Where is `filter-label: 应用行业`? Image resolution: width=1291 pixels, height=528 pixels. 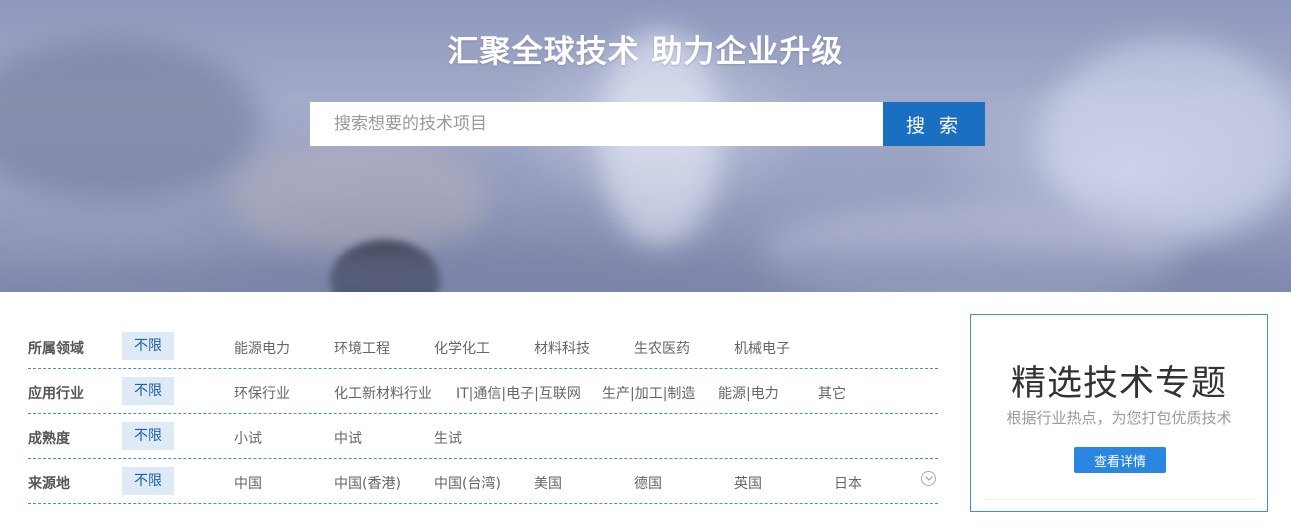 filter-label: 应用行业 is located at coordinates (56, 394).